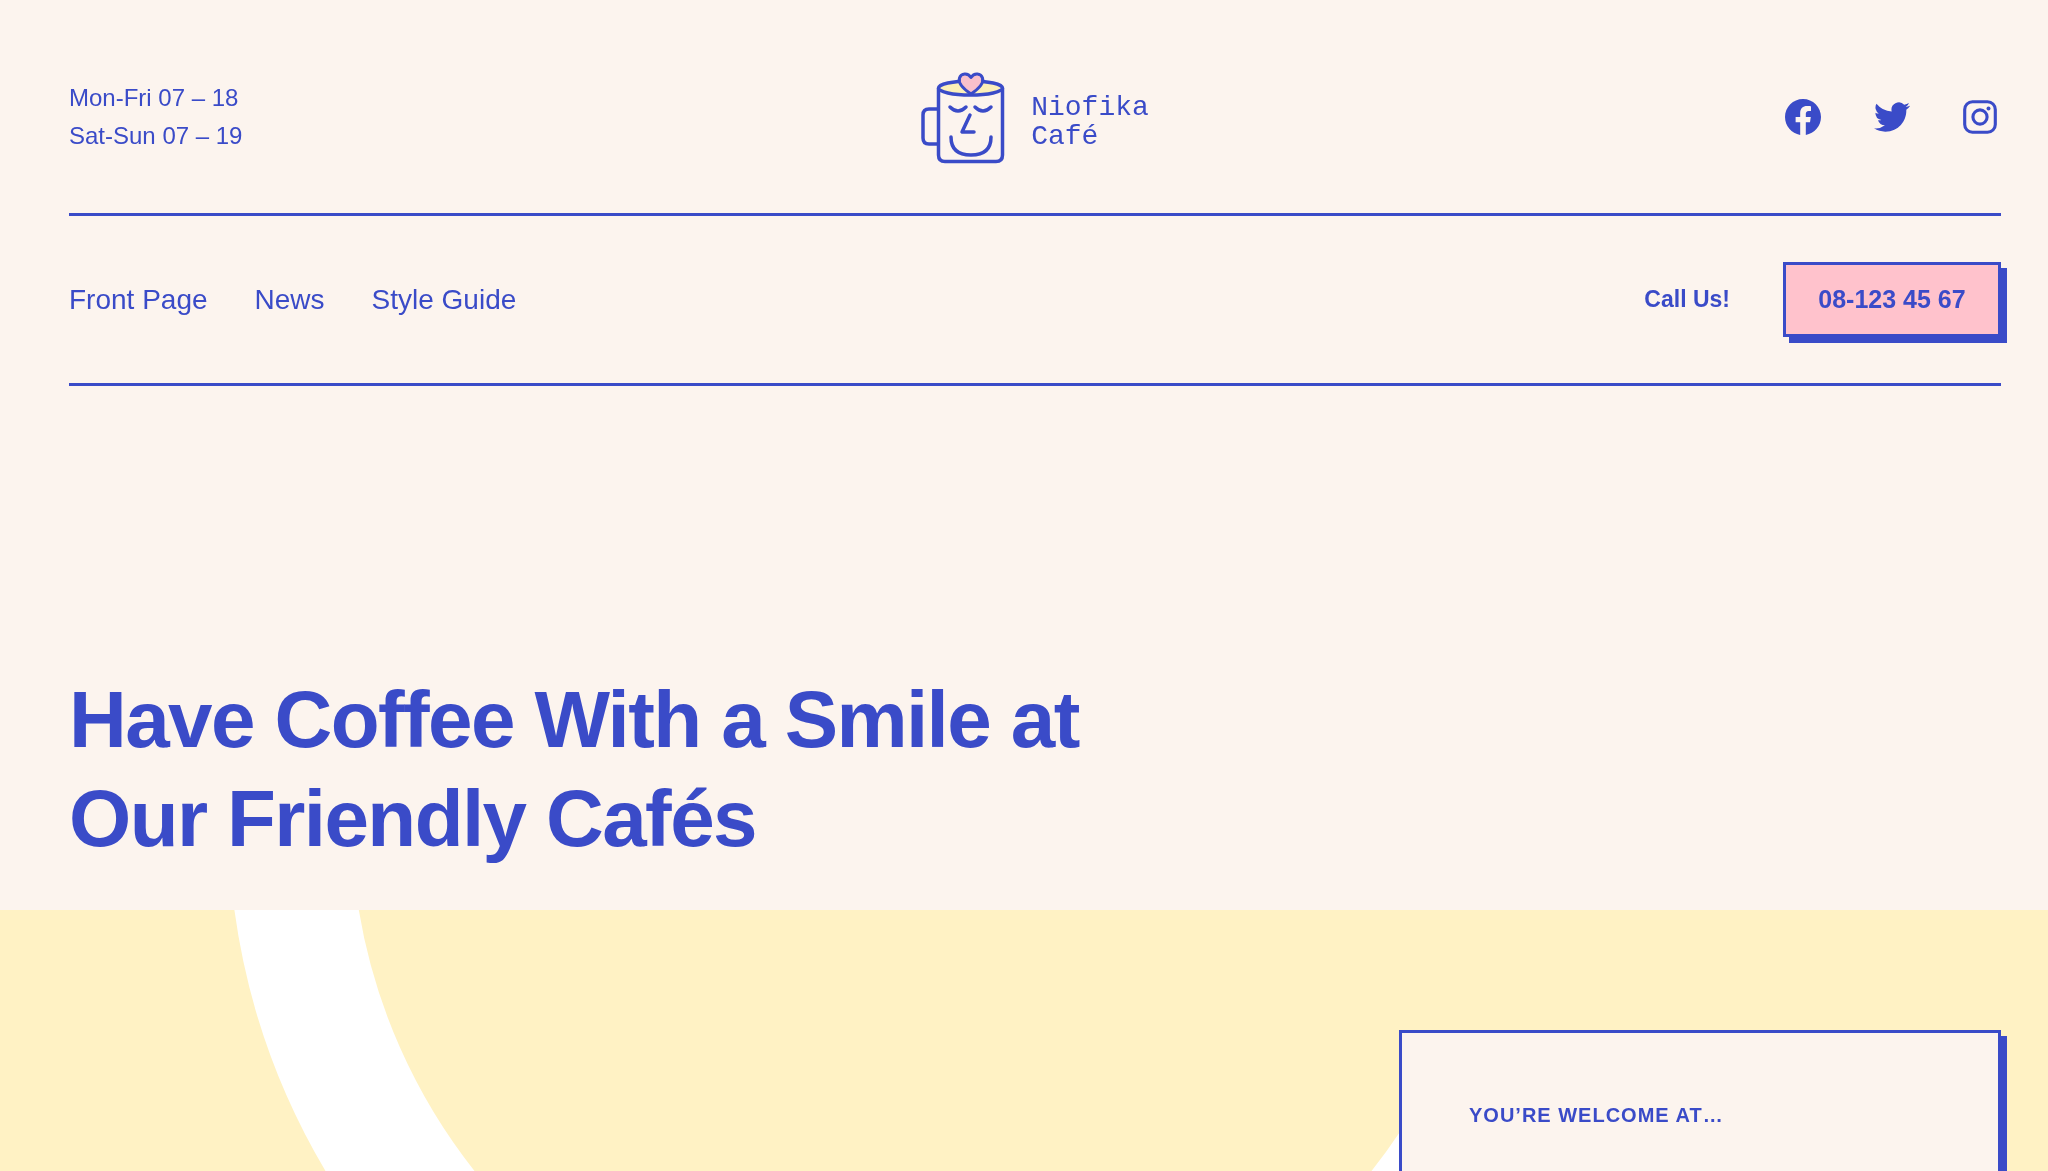  Describe the element at coordinates (156, 135) in the screenshot. I see `opening-hours-text: Sat-Sun 07 – 19` at that location.